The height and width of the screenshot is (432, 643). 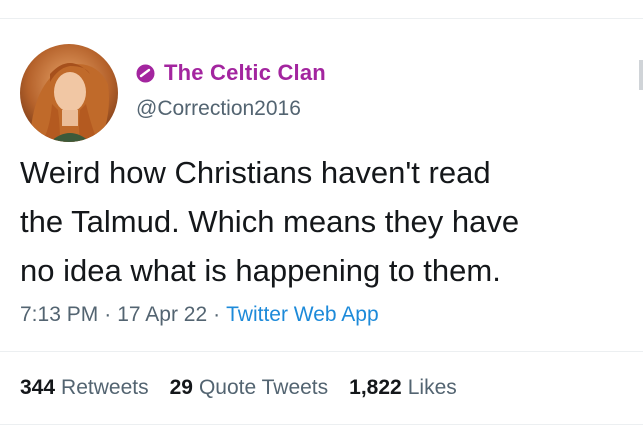 I want to click on tweet-time: 7:13 PM, so click(x=59, y=315).